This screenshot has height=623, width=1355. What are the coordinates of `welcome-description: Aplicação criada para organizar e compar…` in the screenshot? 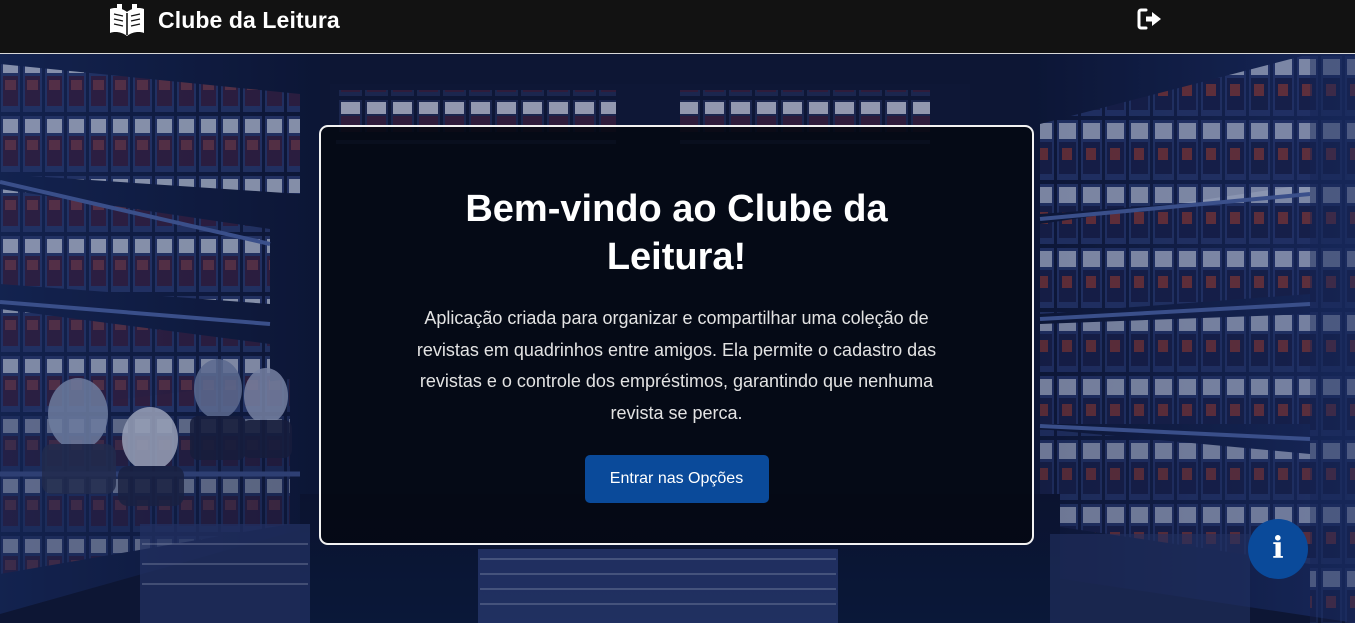 It's located at (676, 365).